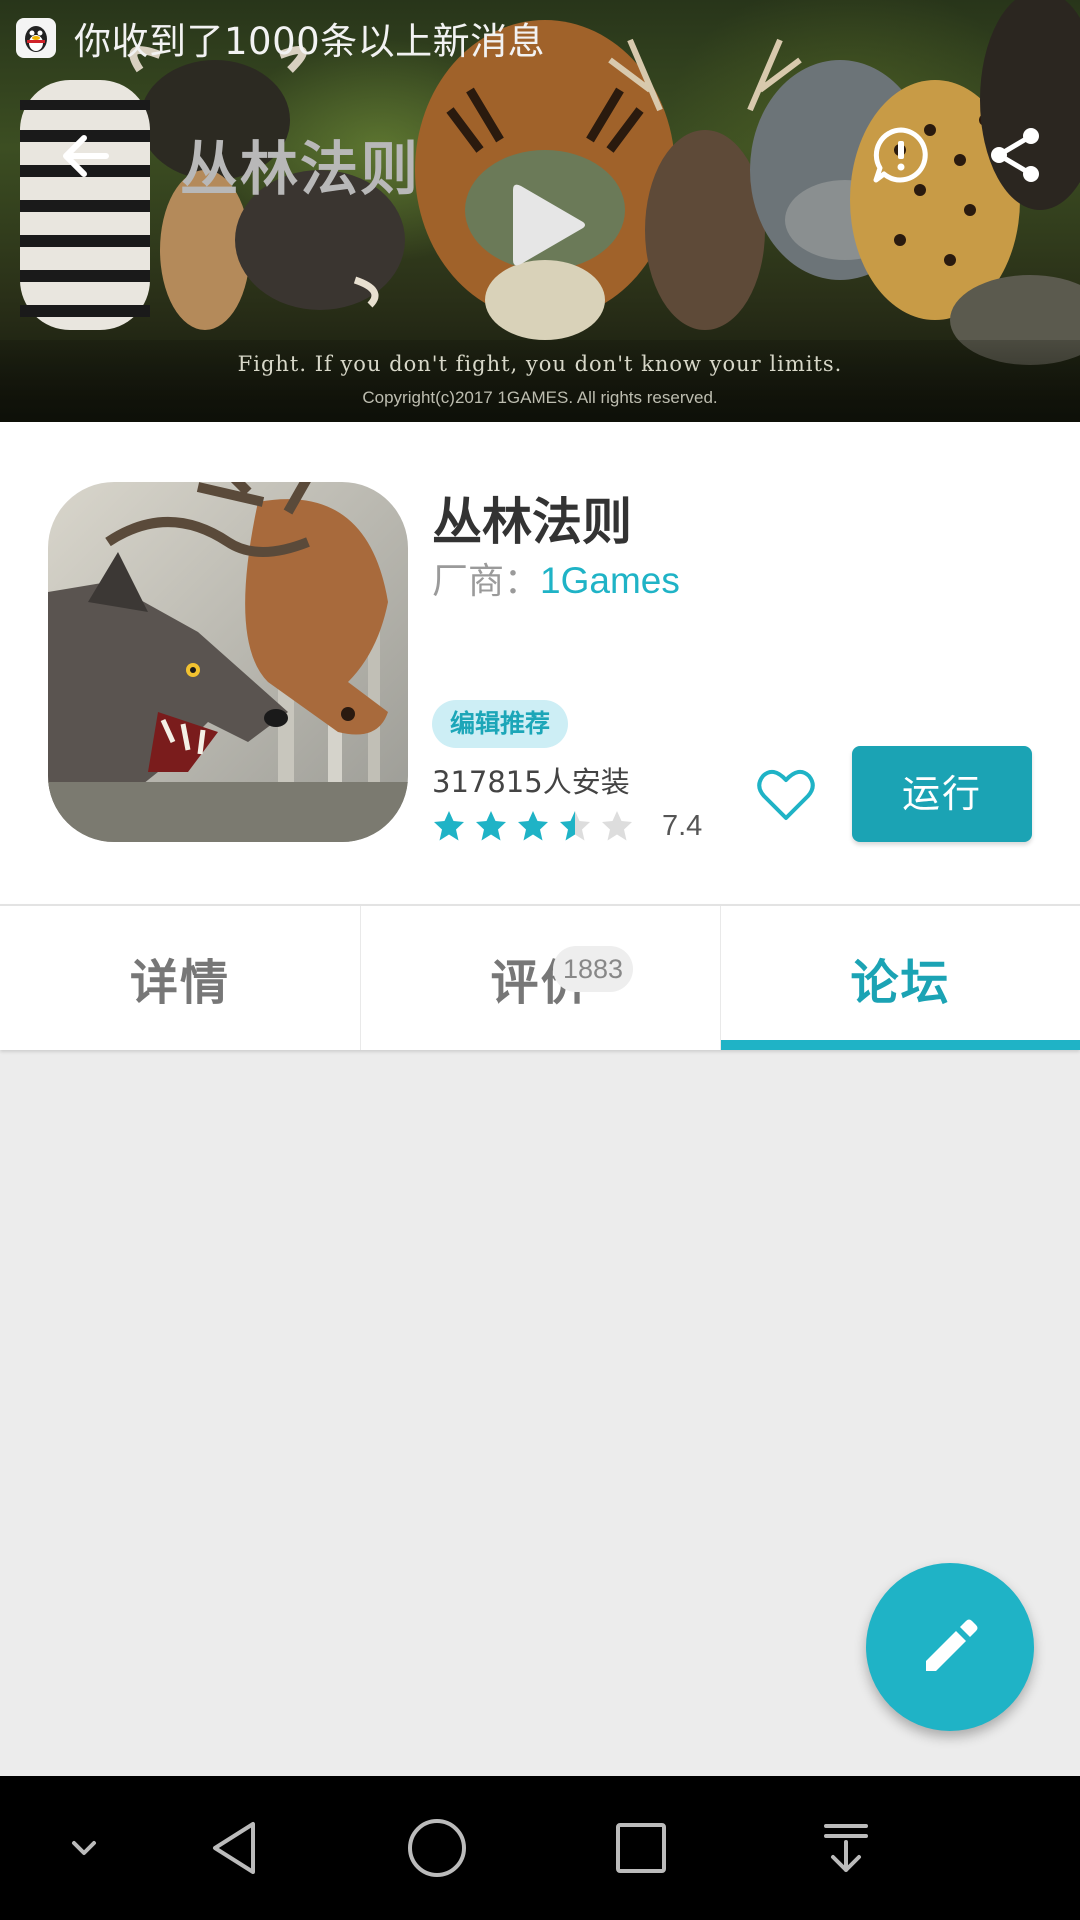 The image size is (1080, 1920). I want to click on recents-square-icon, so click(641, 1848).